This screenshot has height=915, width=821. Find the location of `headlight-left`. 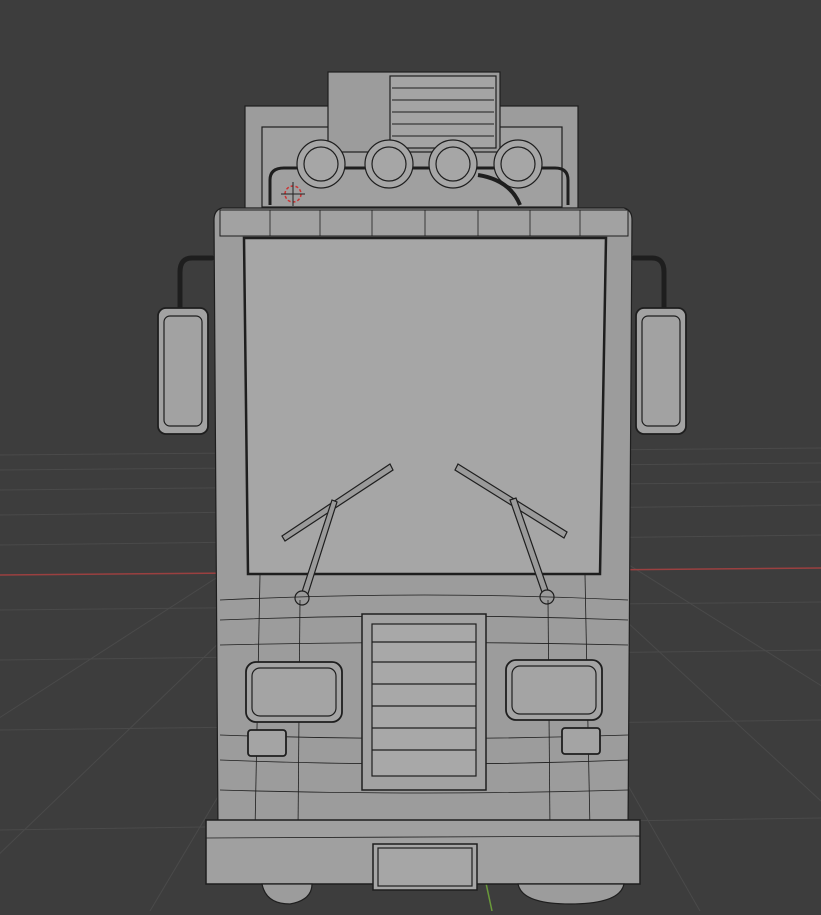

headlight-left is located at coordinates (294, 692).